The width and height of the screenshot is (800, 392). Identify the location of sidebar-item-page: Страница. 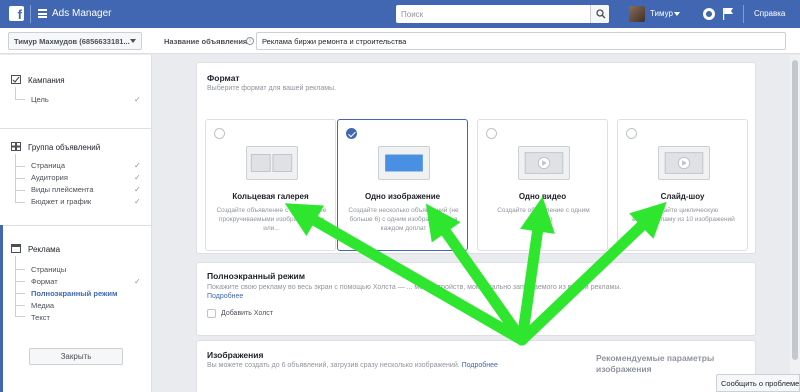
(48, 165).